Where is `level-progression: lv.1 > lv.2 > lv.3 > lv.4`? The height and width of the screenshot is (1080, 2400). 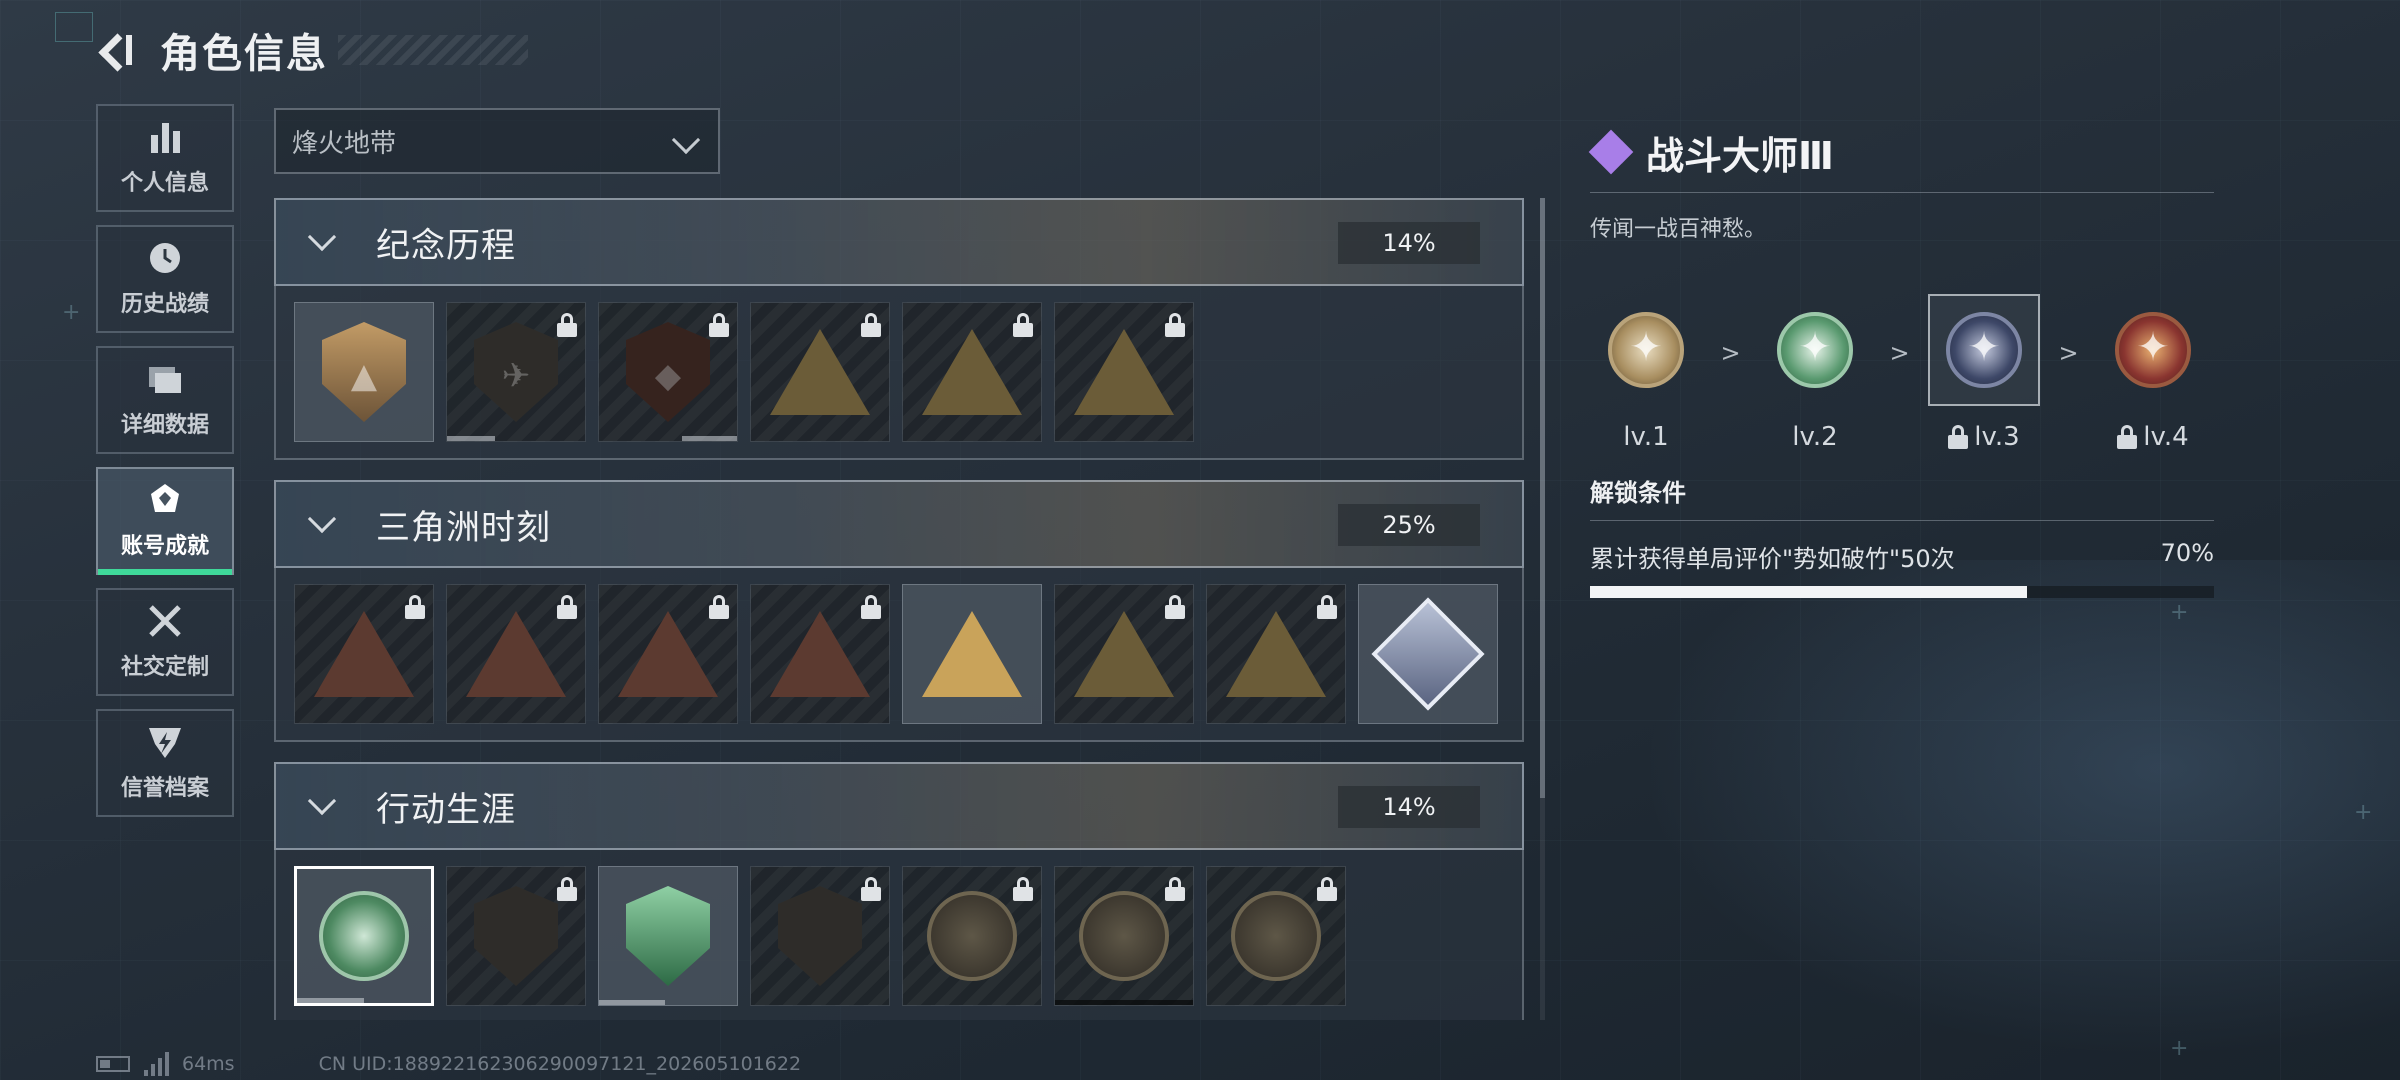
level-progression: lv.1 > lv.2 > lv.3 > lv.4 is located at coordinates (1902, 373).